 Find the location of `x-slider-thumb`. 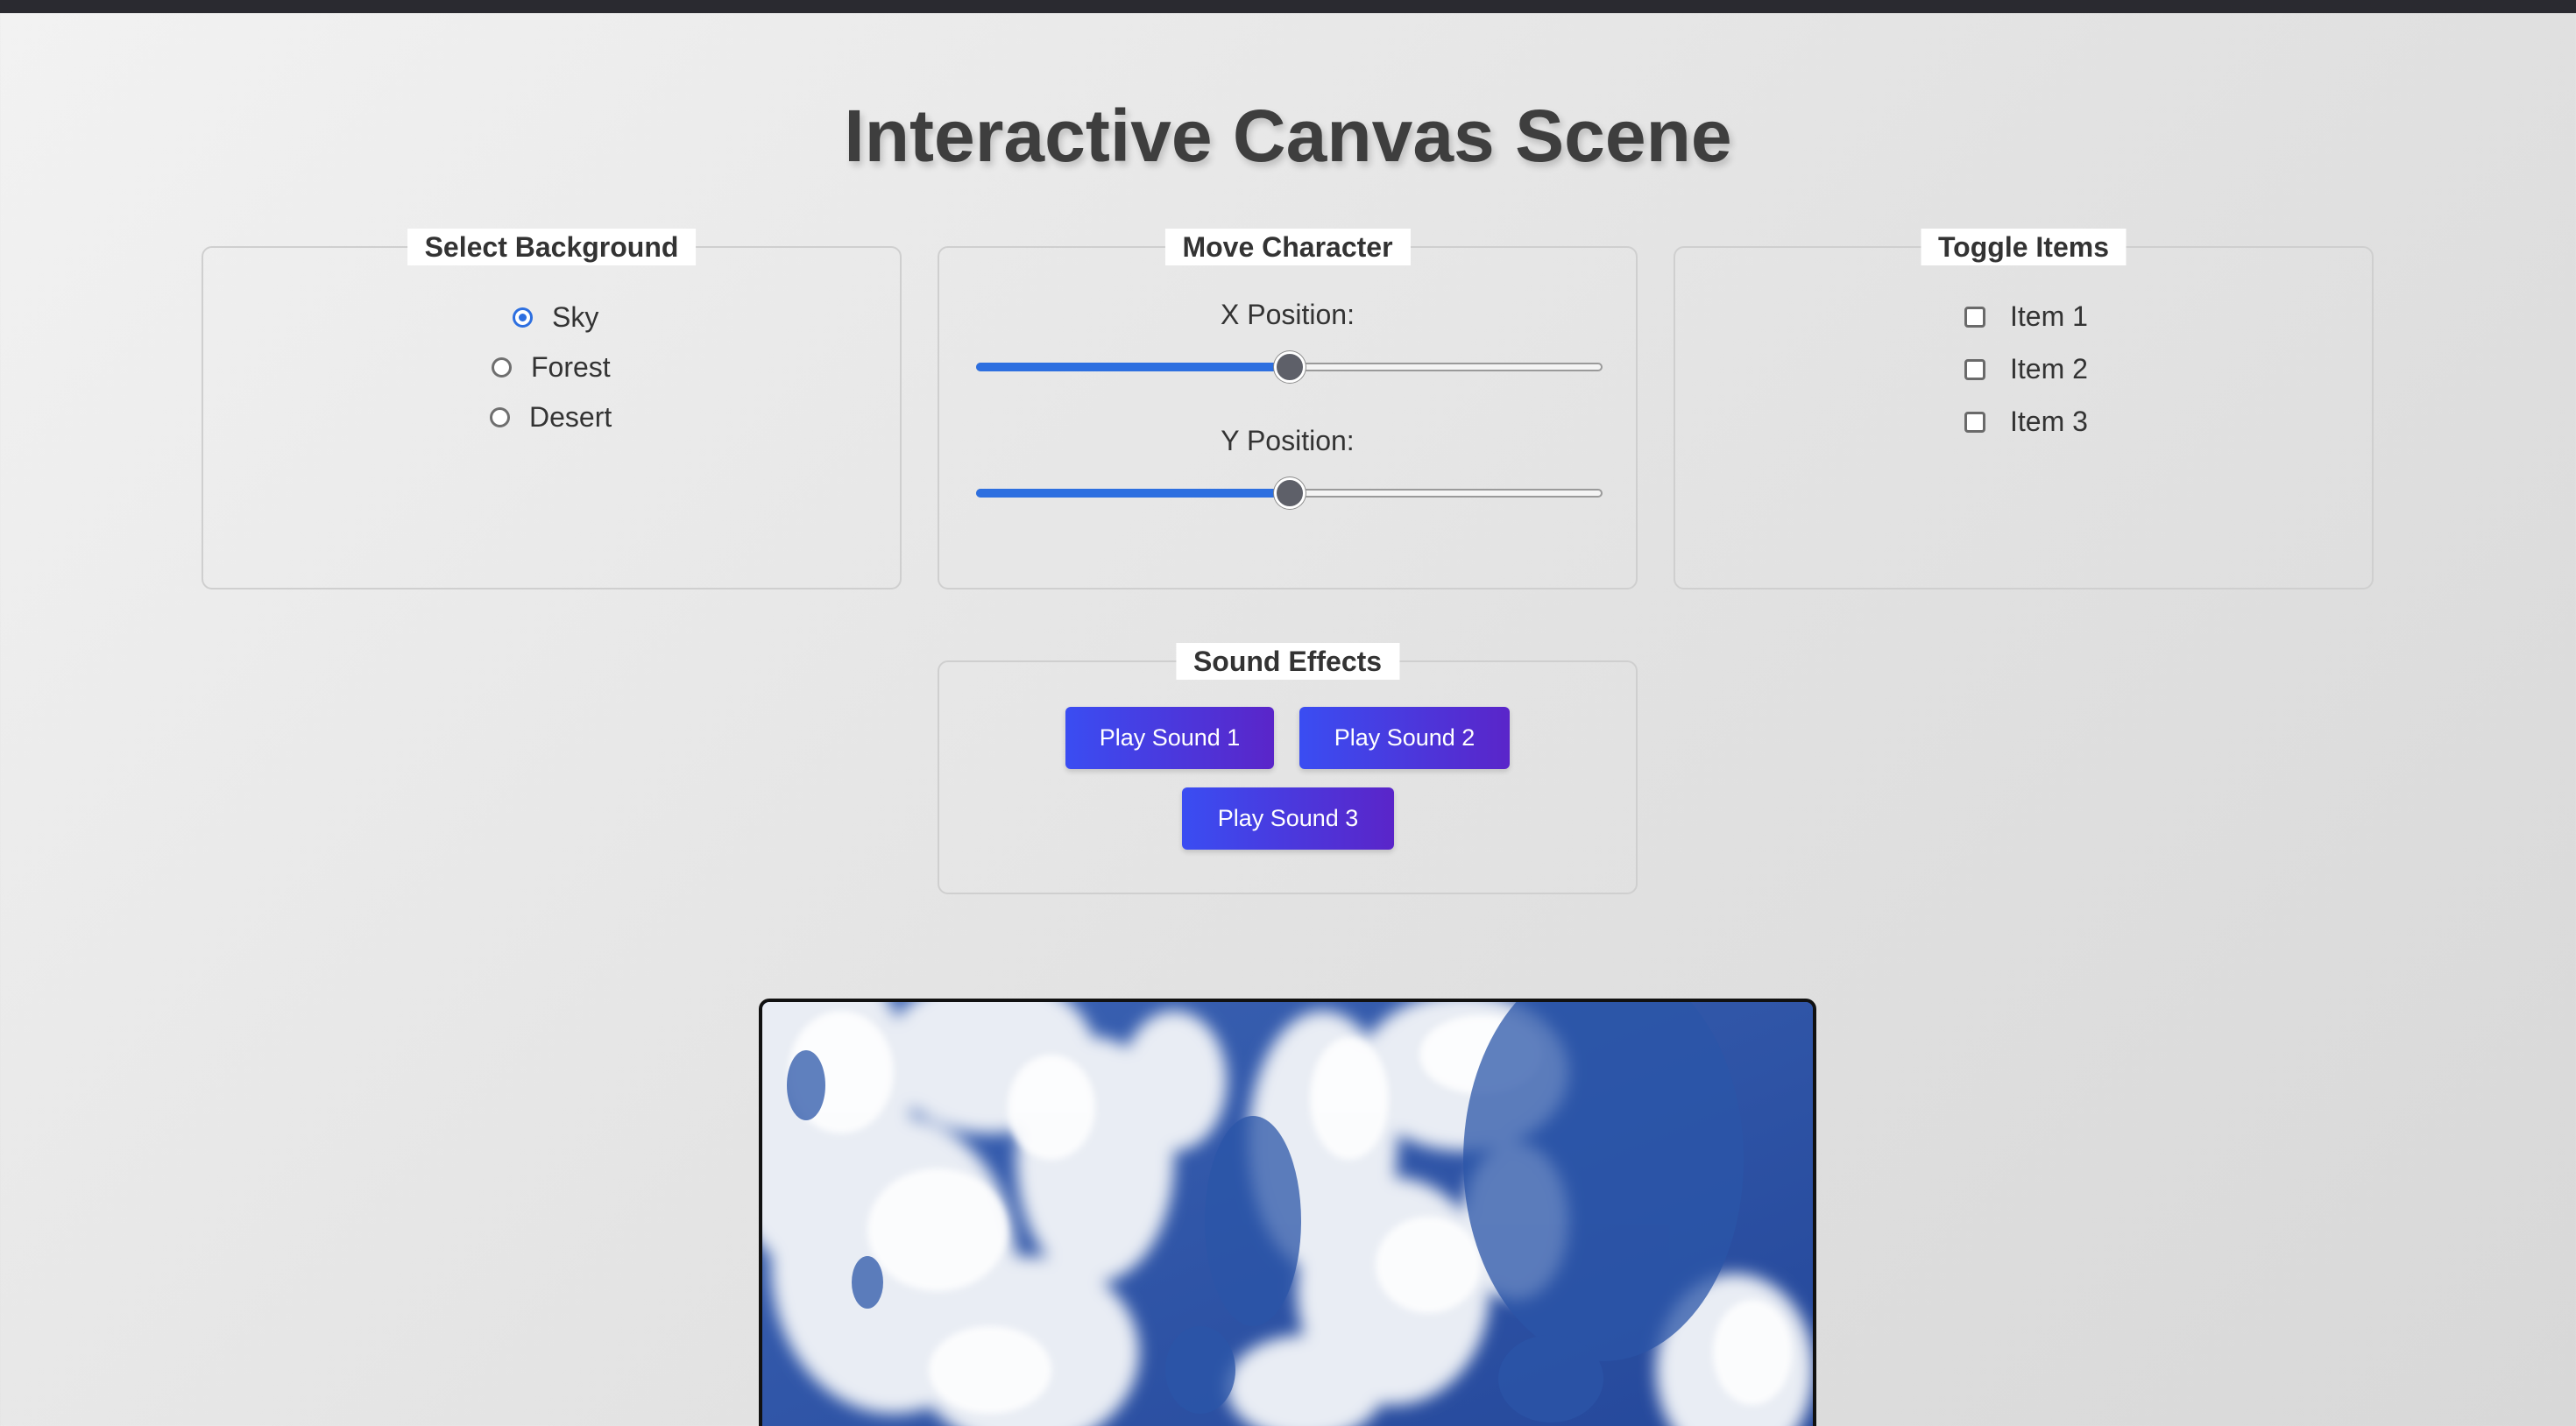

x-slider-thumb is located at coordinates (1289, 367).